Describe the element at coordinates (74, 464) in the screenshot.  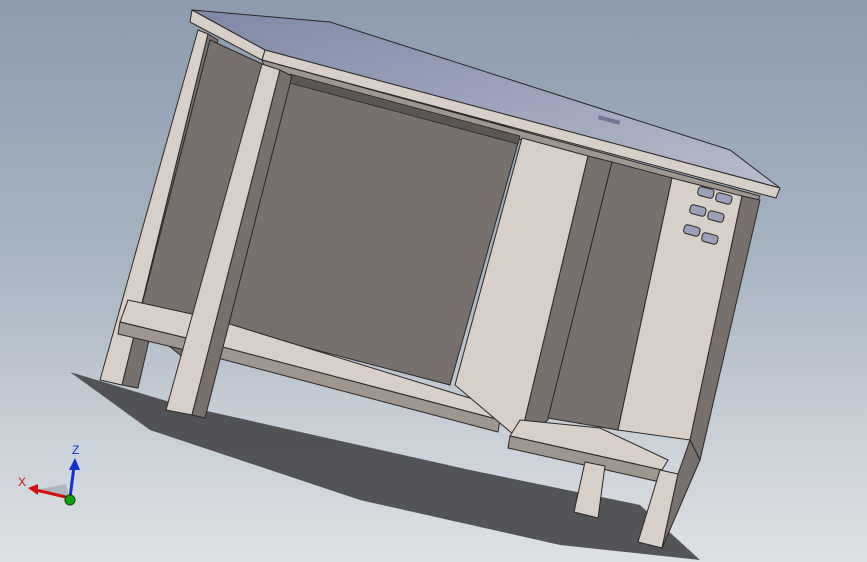
I see `z-axis-arrow` at that location.